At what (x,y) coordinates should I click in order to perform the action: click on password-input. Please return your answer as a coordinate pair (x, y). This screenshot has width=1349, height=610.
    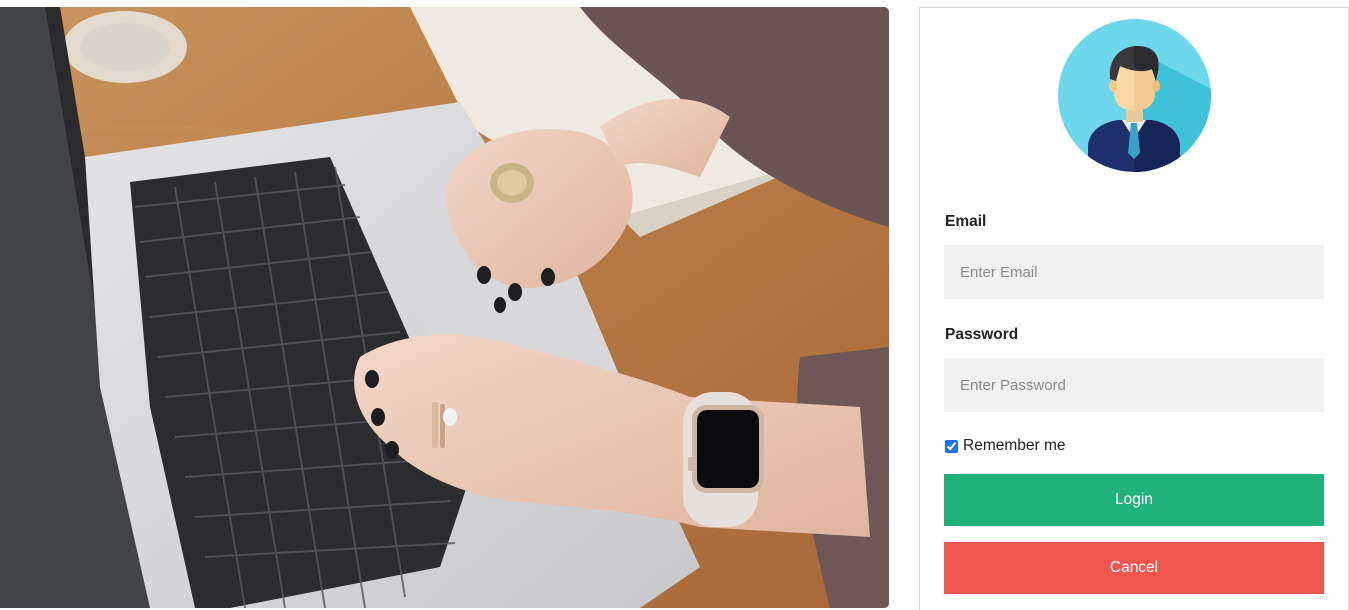
    Looking at the image, I should click on (1134, 385).